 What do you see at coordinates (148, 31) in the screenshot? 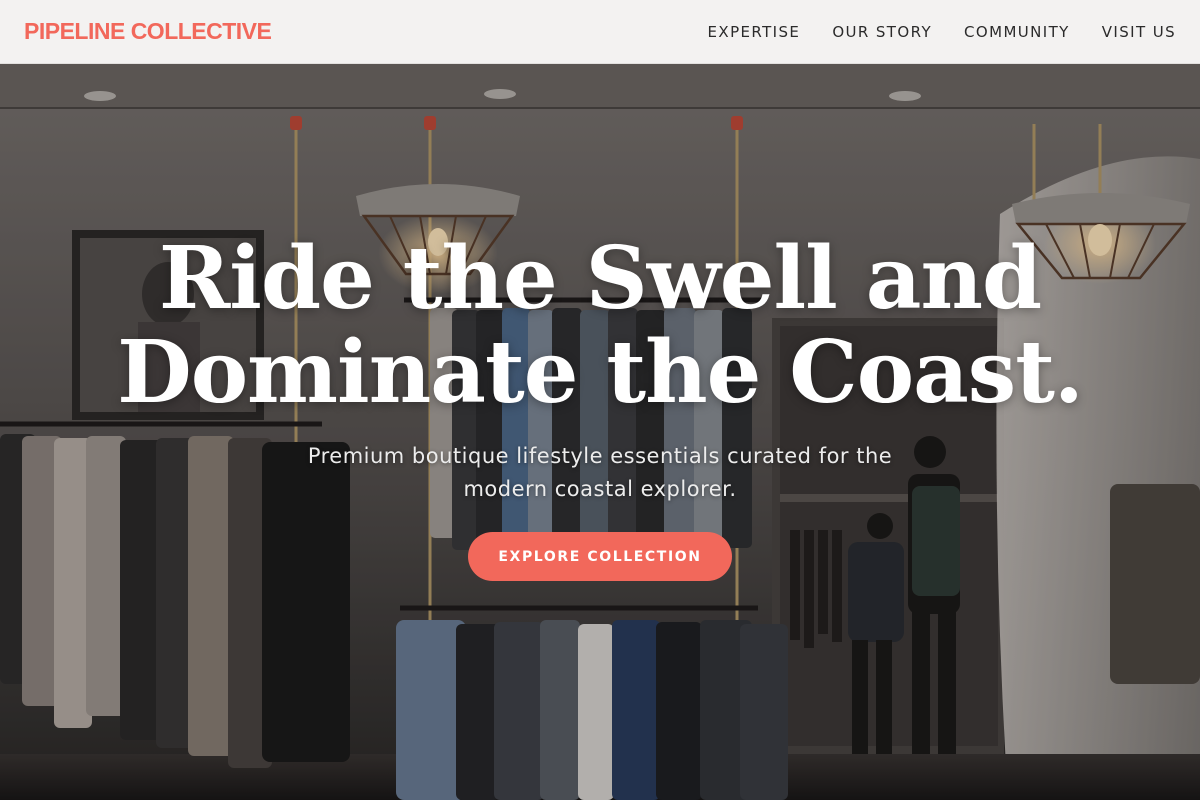
I see `brand-logo-link: PIPELINE COLLECTIVE` at bounding box center [148, 31].